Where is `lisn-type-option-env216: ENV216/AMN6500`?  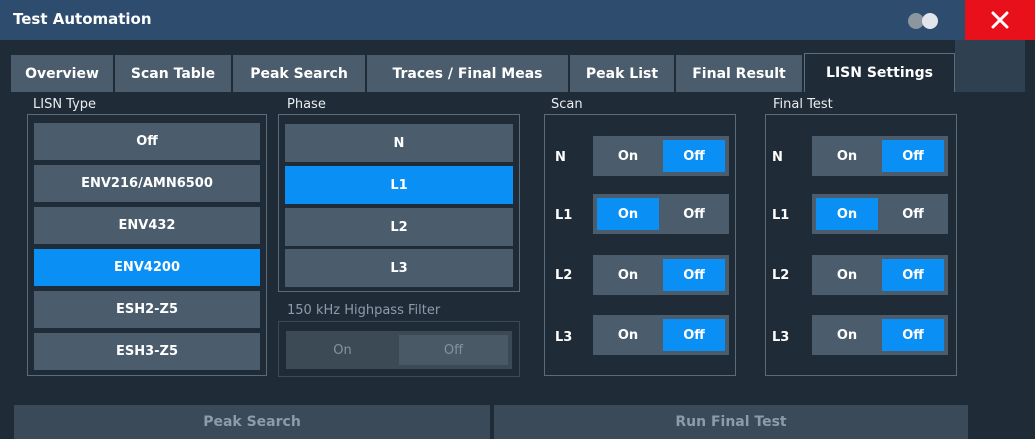
lisn-type-option-env216: ENV216/AMN6500 is located at coordinates (147, 183).